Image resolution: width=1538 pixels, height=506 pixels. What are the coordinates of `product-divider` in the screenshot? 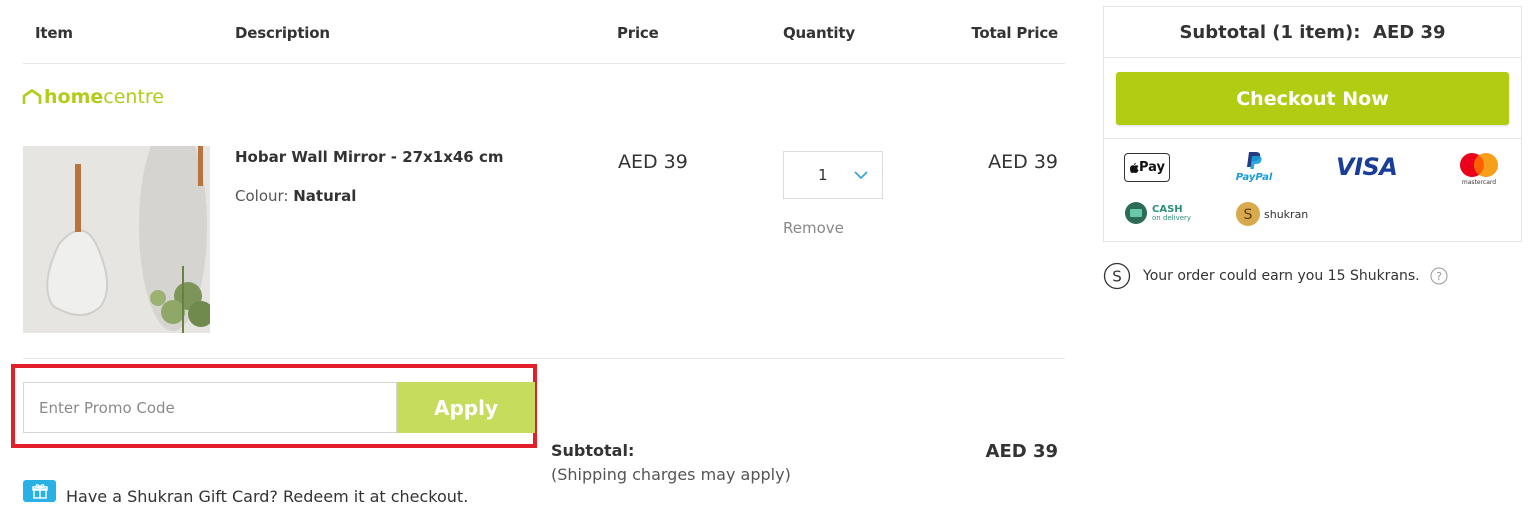 It's located at (544, 358).